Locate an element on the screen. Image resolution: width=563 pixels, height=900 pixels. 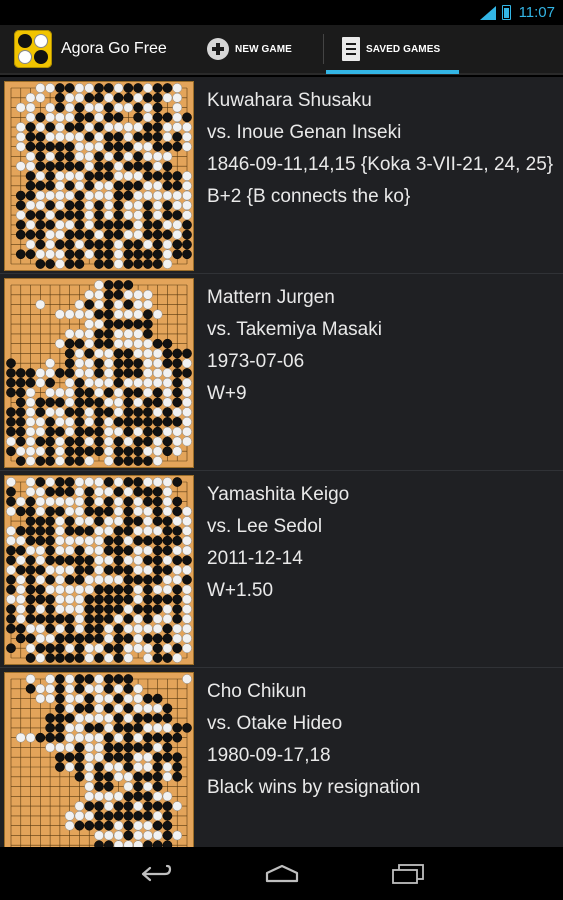
app-logo-icon is located at coordinates (33, 49).